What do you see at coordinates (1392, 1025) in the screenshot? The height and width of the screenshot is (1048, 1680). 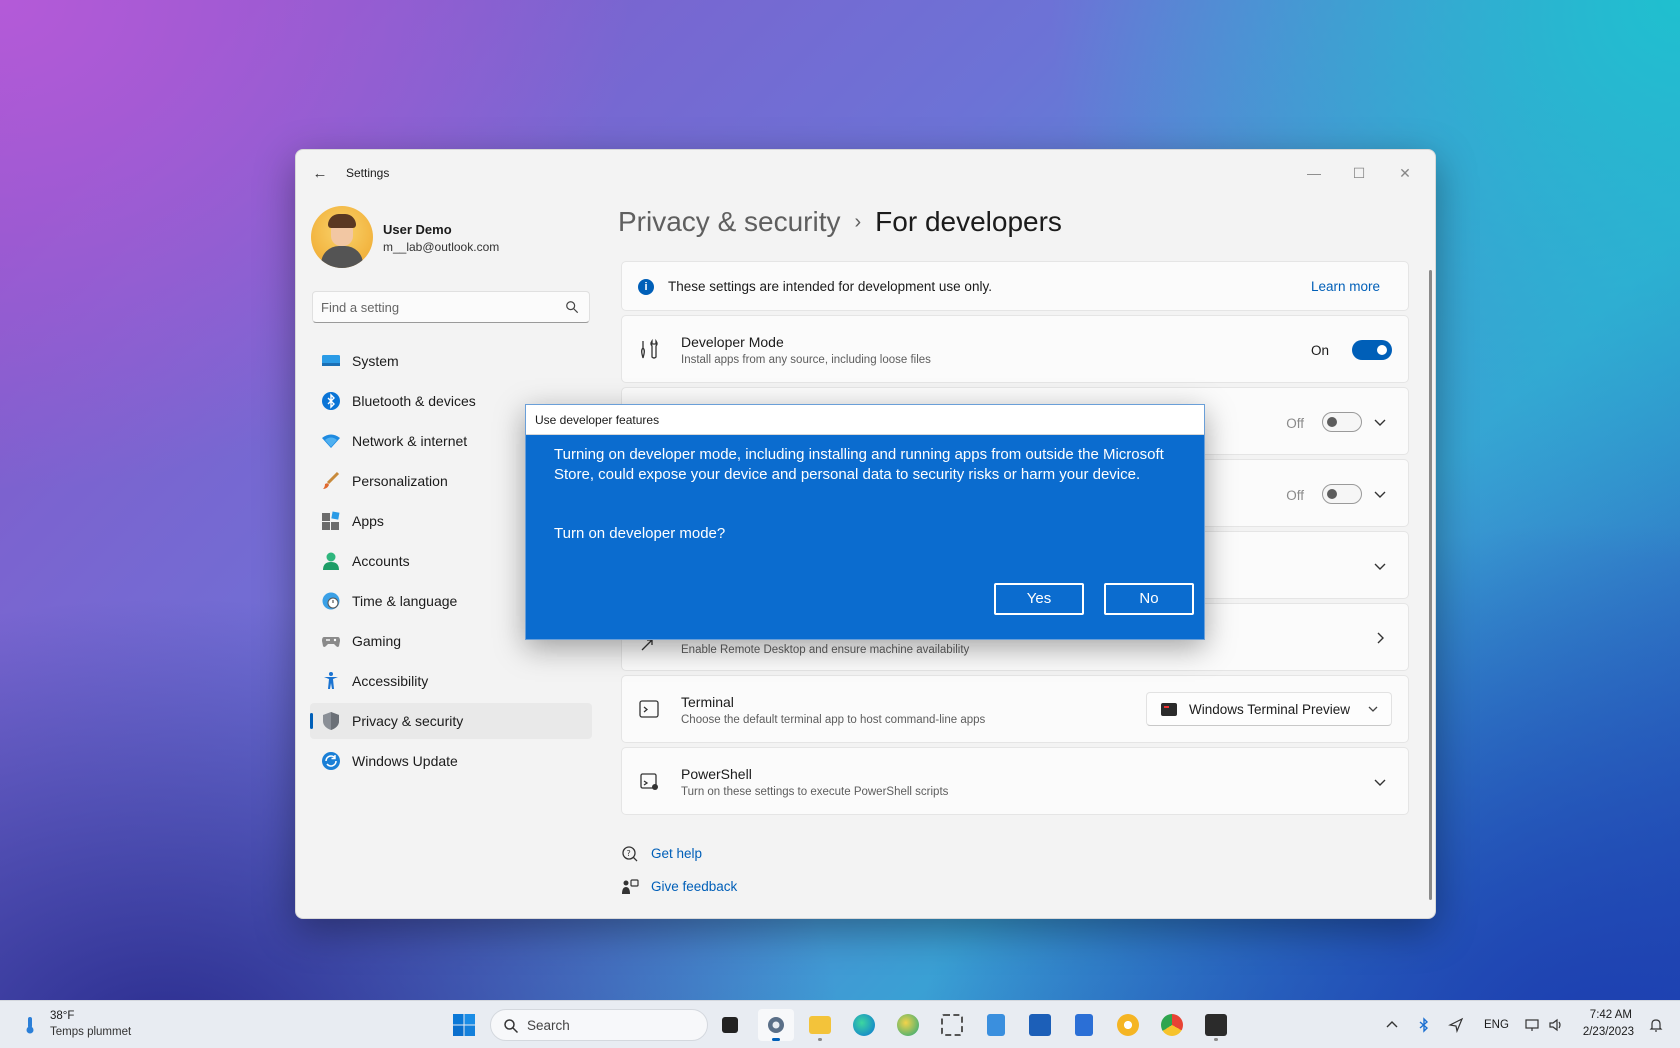 I see `chevron-up-icon` at bounding box center [1392, 1025].